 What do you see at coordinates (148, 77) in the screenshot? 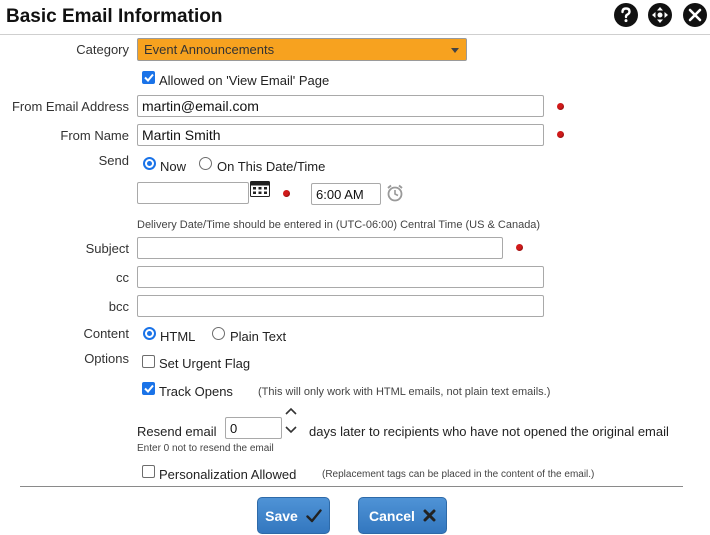
I see `allowed-view-checkbox` at bounding box center [148, 77].